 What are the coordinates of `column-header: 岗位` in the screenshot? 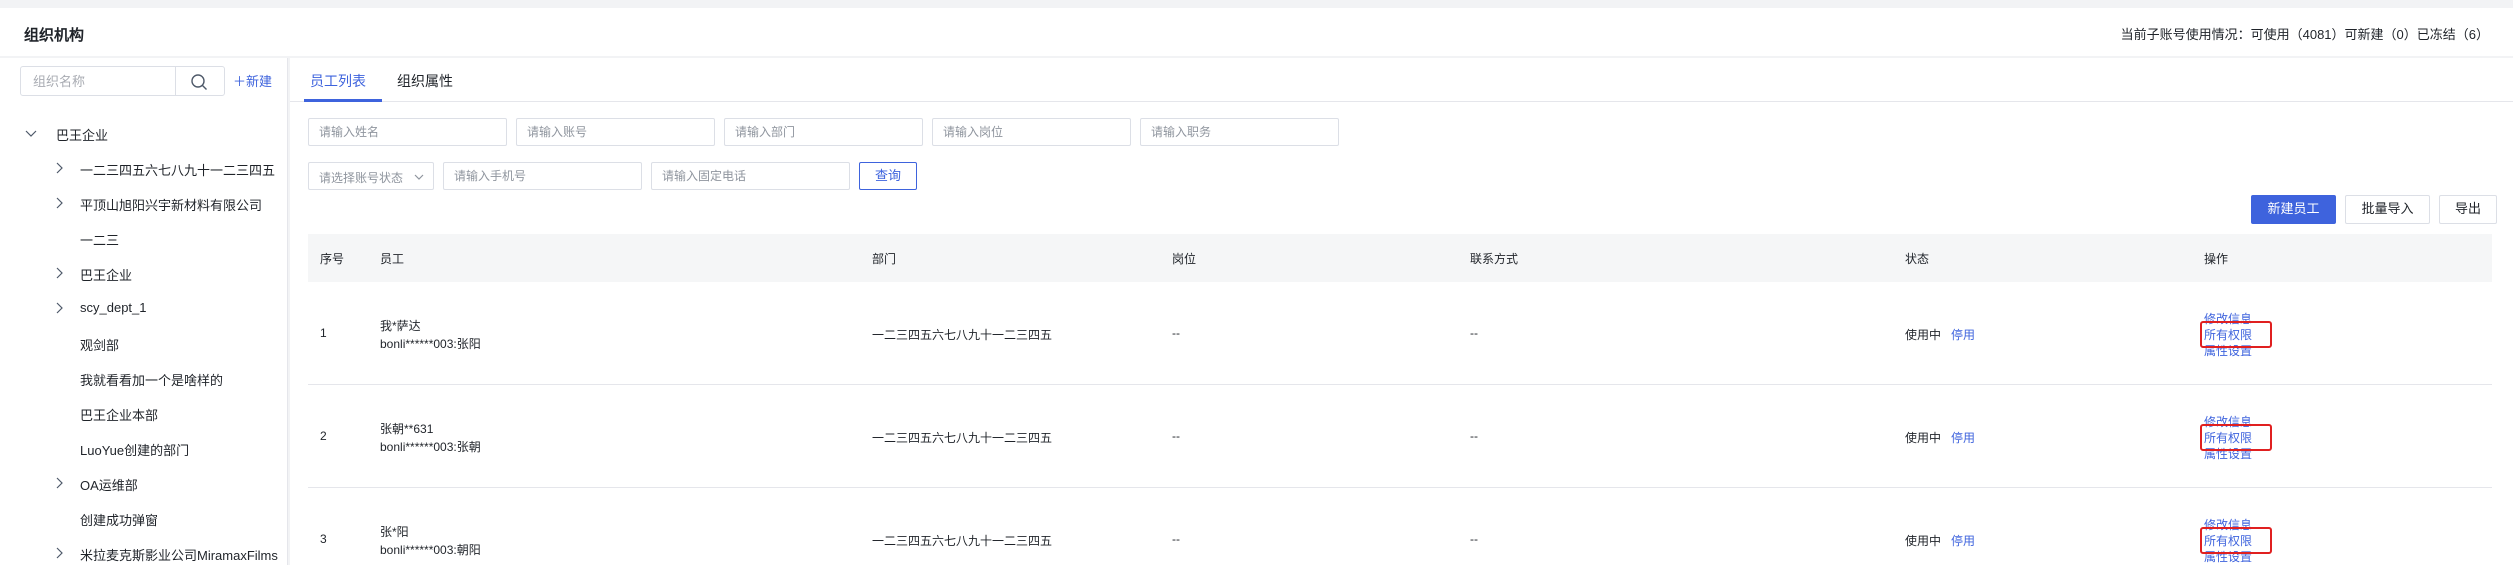 It's located at (1184, 259).